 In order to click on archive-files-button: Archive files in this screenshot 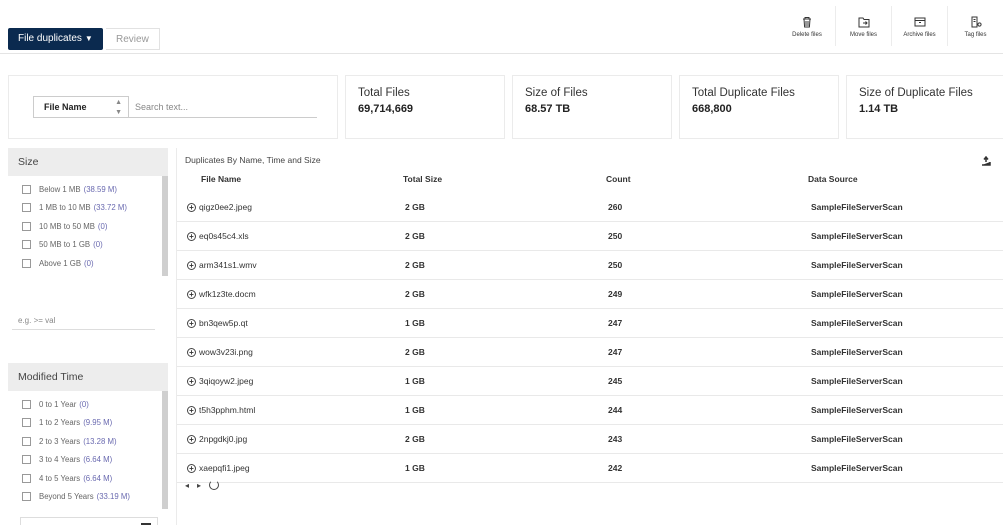, I will do `click(919, 26)`.